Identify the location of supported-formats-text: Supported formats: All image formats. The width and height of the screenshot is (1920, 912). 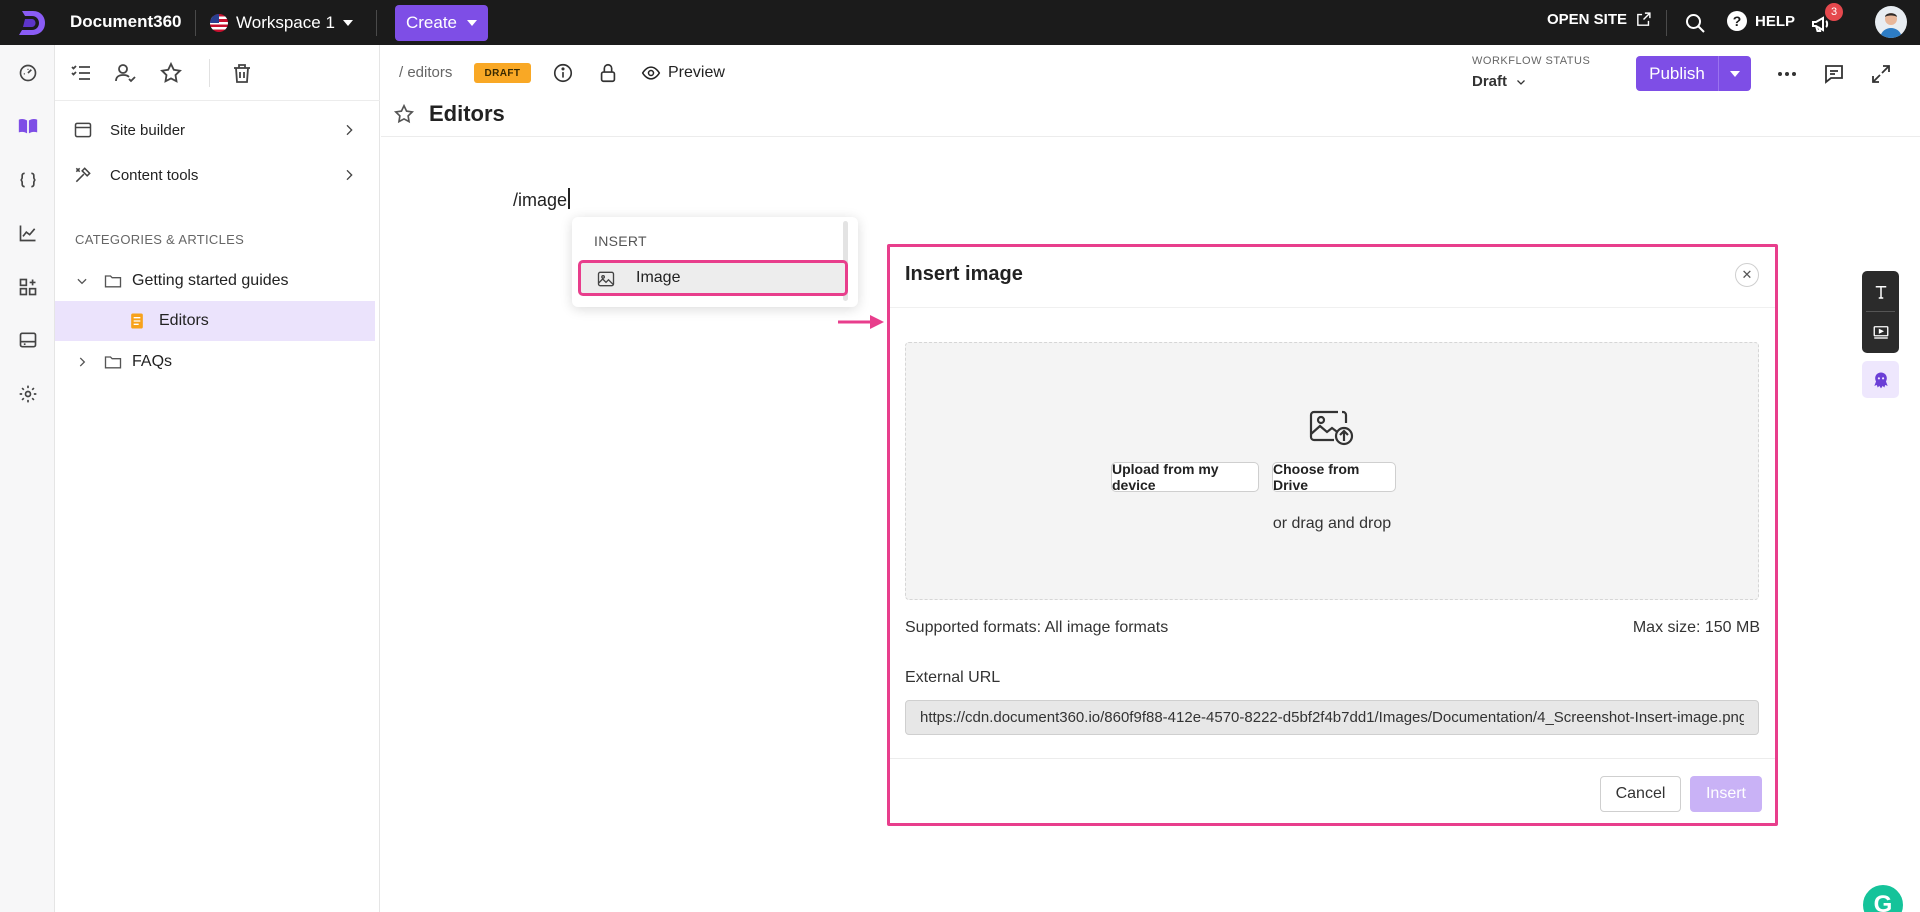
(1037, 627).